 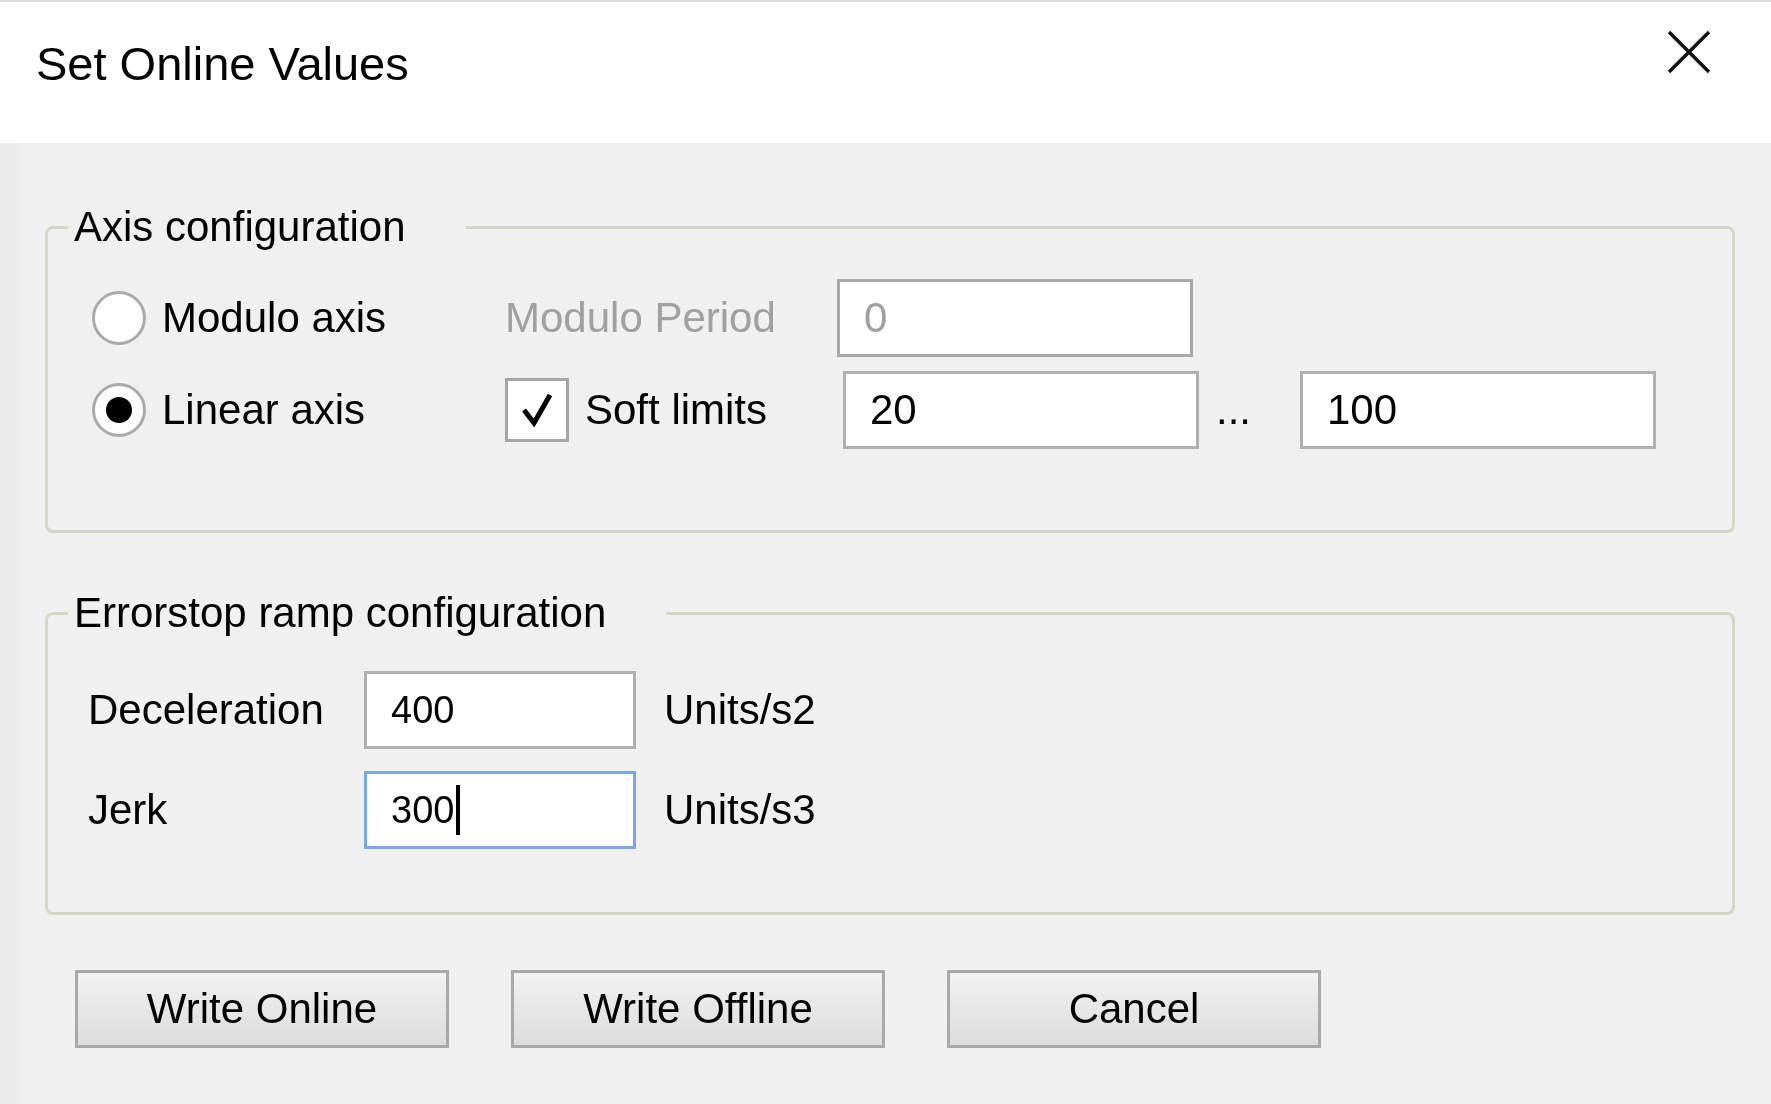 What do you see at coordinates (240, 227) in the screenshot?
I see `group-title: Axis configuration` at bounding box center [240, 227].